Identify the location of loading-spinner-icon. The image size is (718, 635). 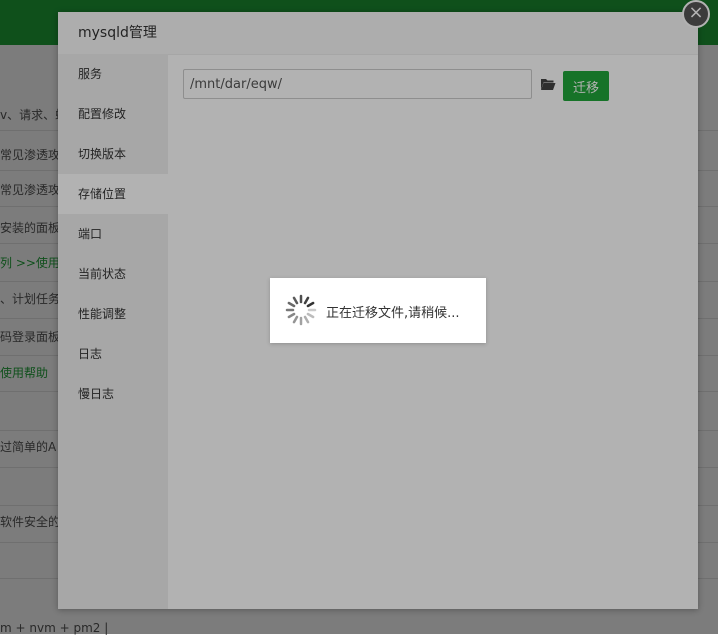
(301, 310).